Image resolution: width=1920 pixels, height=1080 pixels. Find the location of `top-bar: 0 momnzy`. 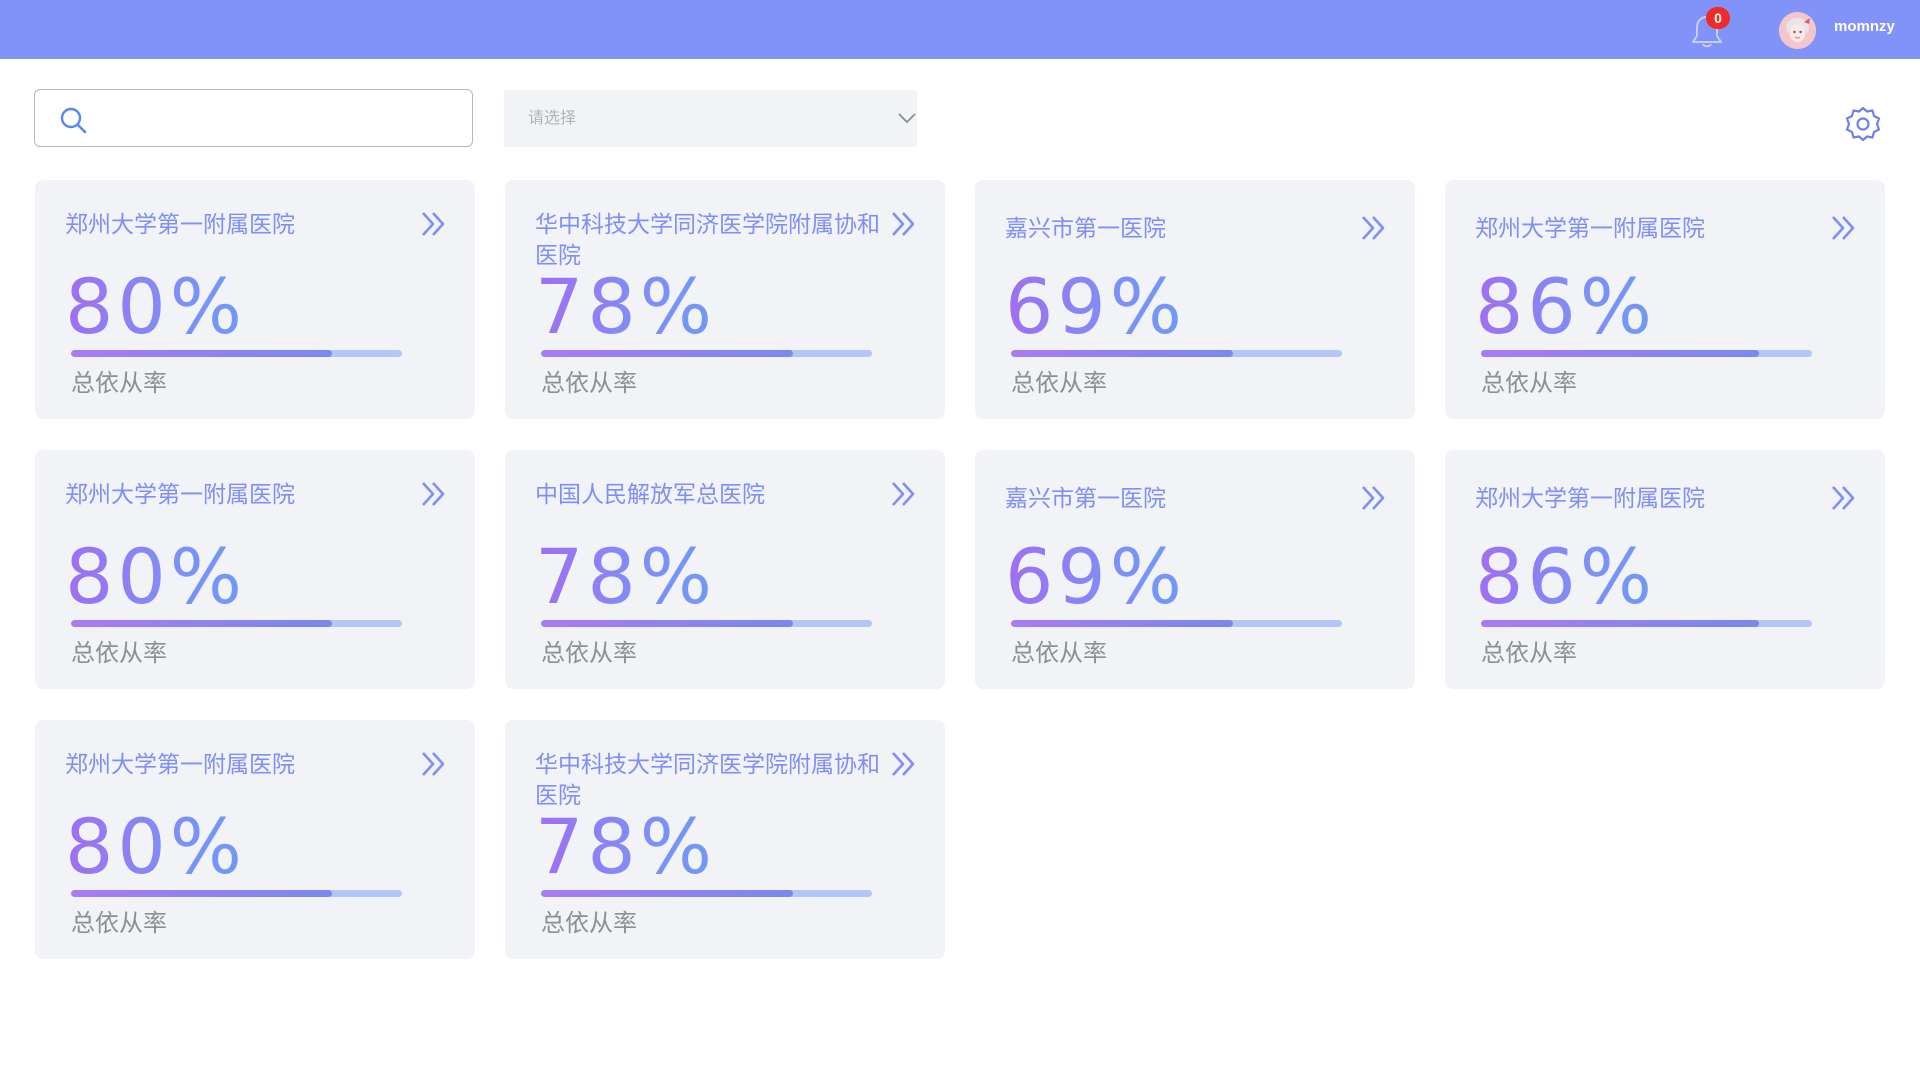

top-bar: 0 momnzy is located at coordinates (960, 29).